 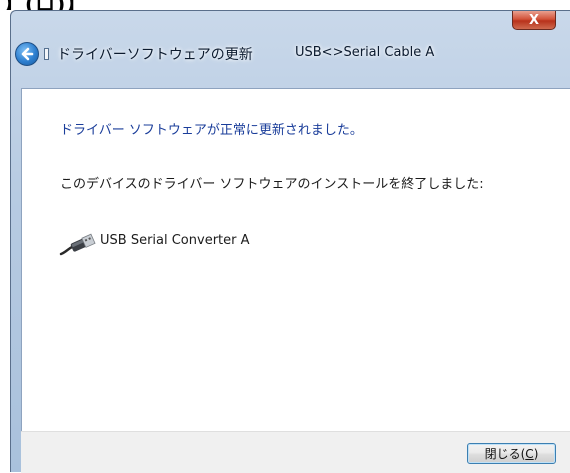 I want to click on page-heading-fragment: 】(ロ)】, so click(x=285, y=5).